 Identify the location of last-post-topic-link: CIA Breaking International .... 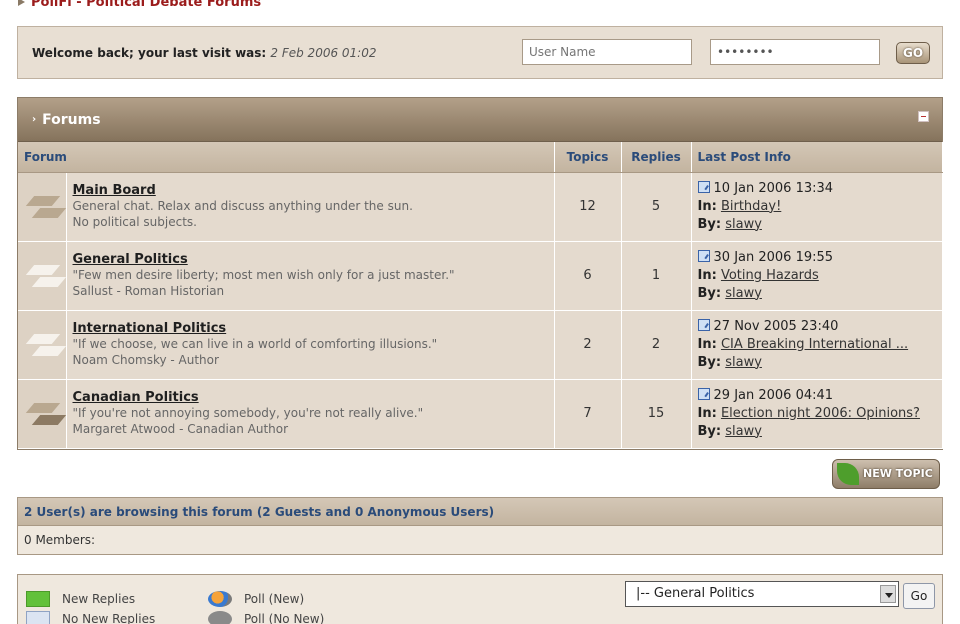
(814, 344).